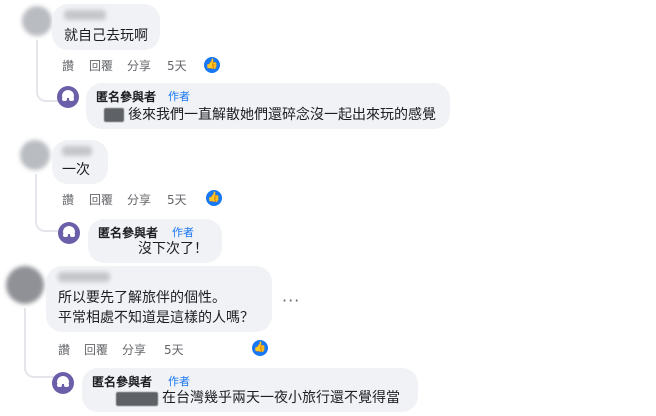 This screenshot has height=416, width=656. Describe the element at coordinates (106, 36) in the screenshot. I see `comment-text: 就自己去玩啊` at that location.